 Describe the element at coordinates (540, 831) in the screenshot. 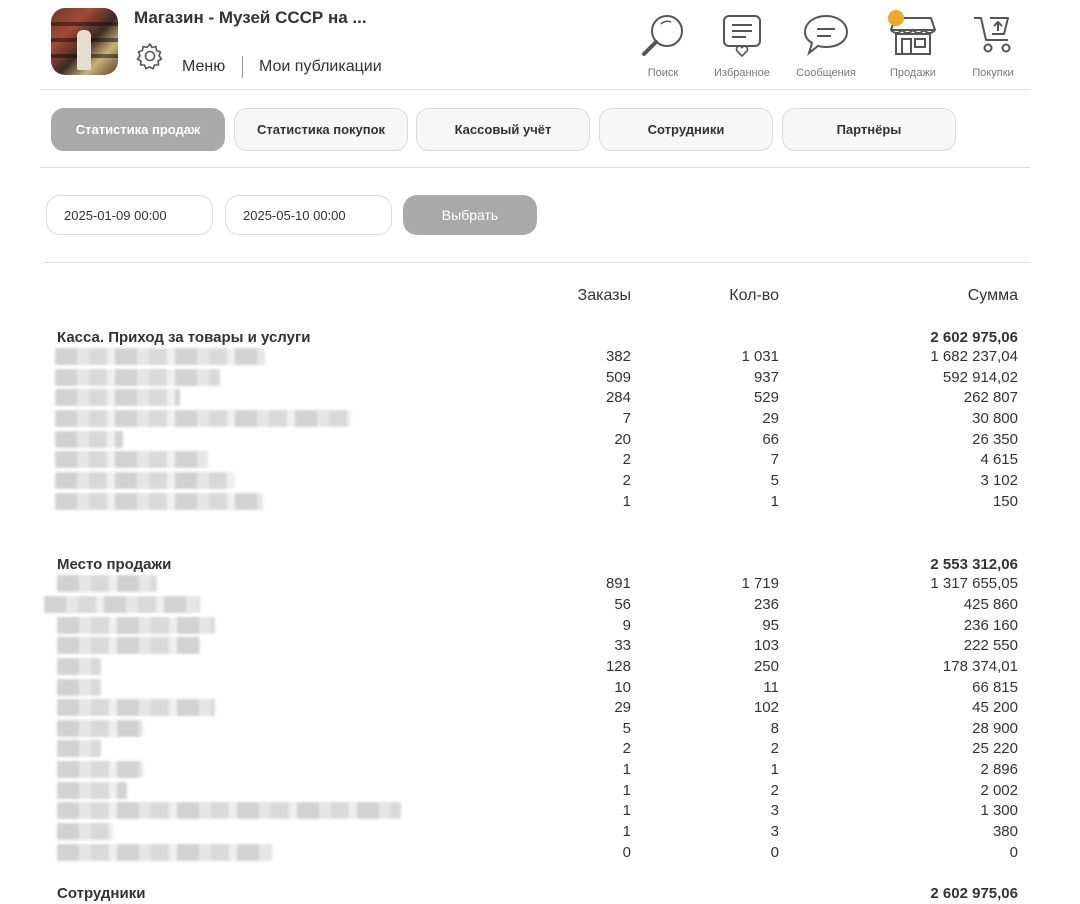

I see `table-row: 1 3 380` at that location.